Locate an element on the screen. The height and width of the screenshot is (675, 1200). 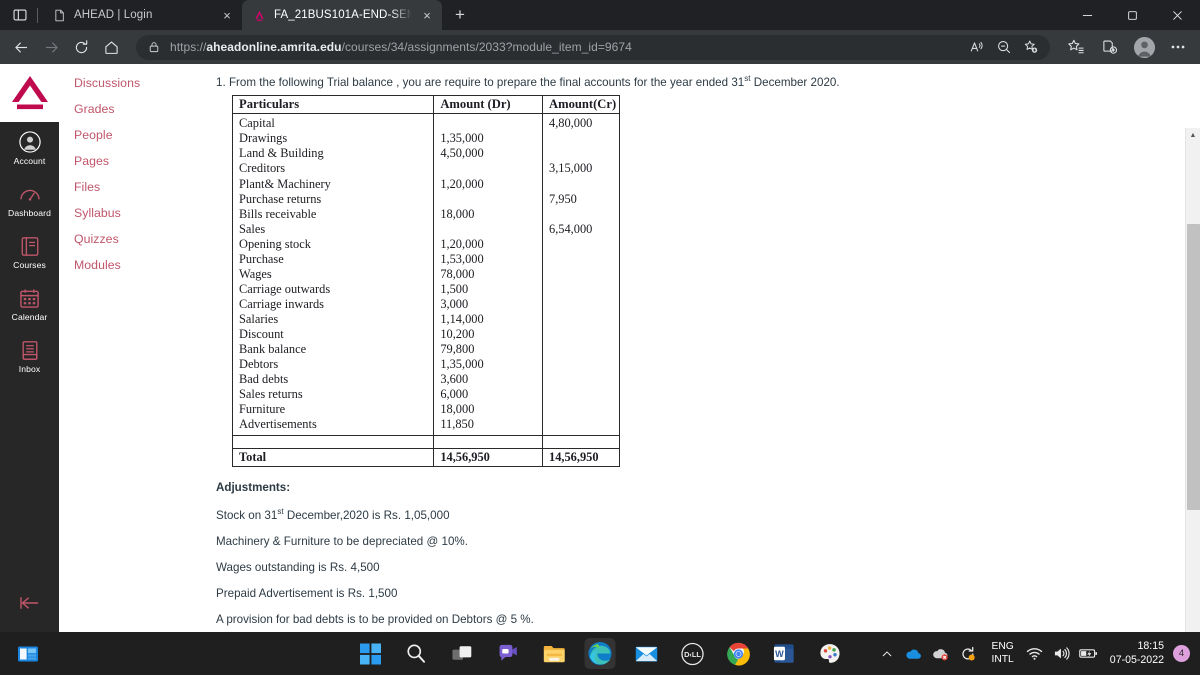
cell-amount-cr: 3,15,000 is located at coordinates (581, 169).